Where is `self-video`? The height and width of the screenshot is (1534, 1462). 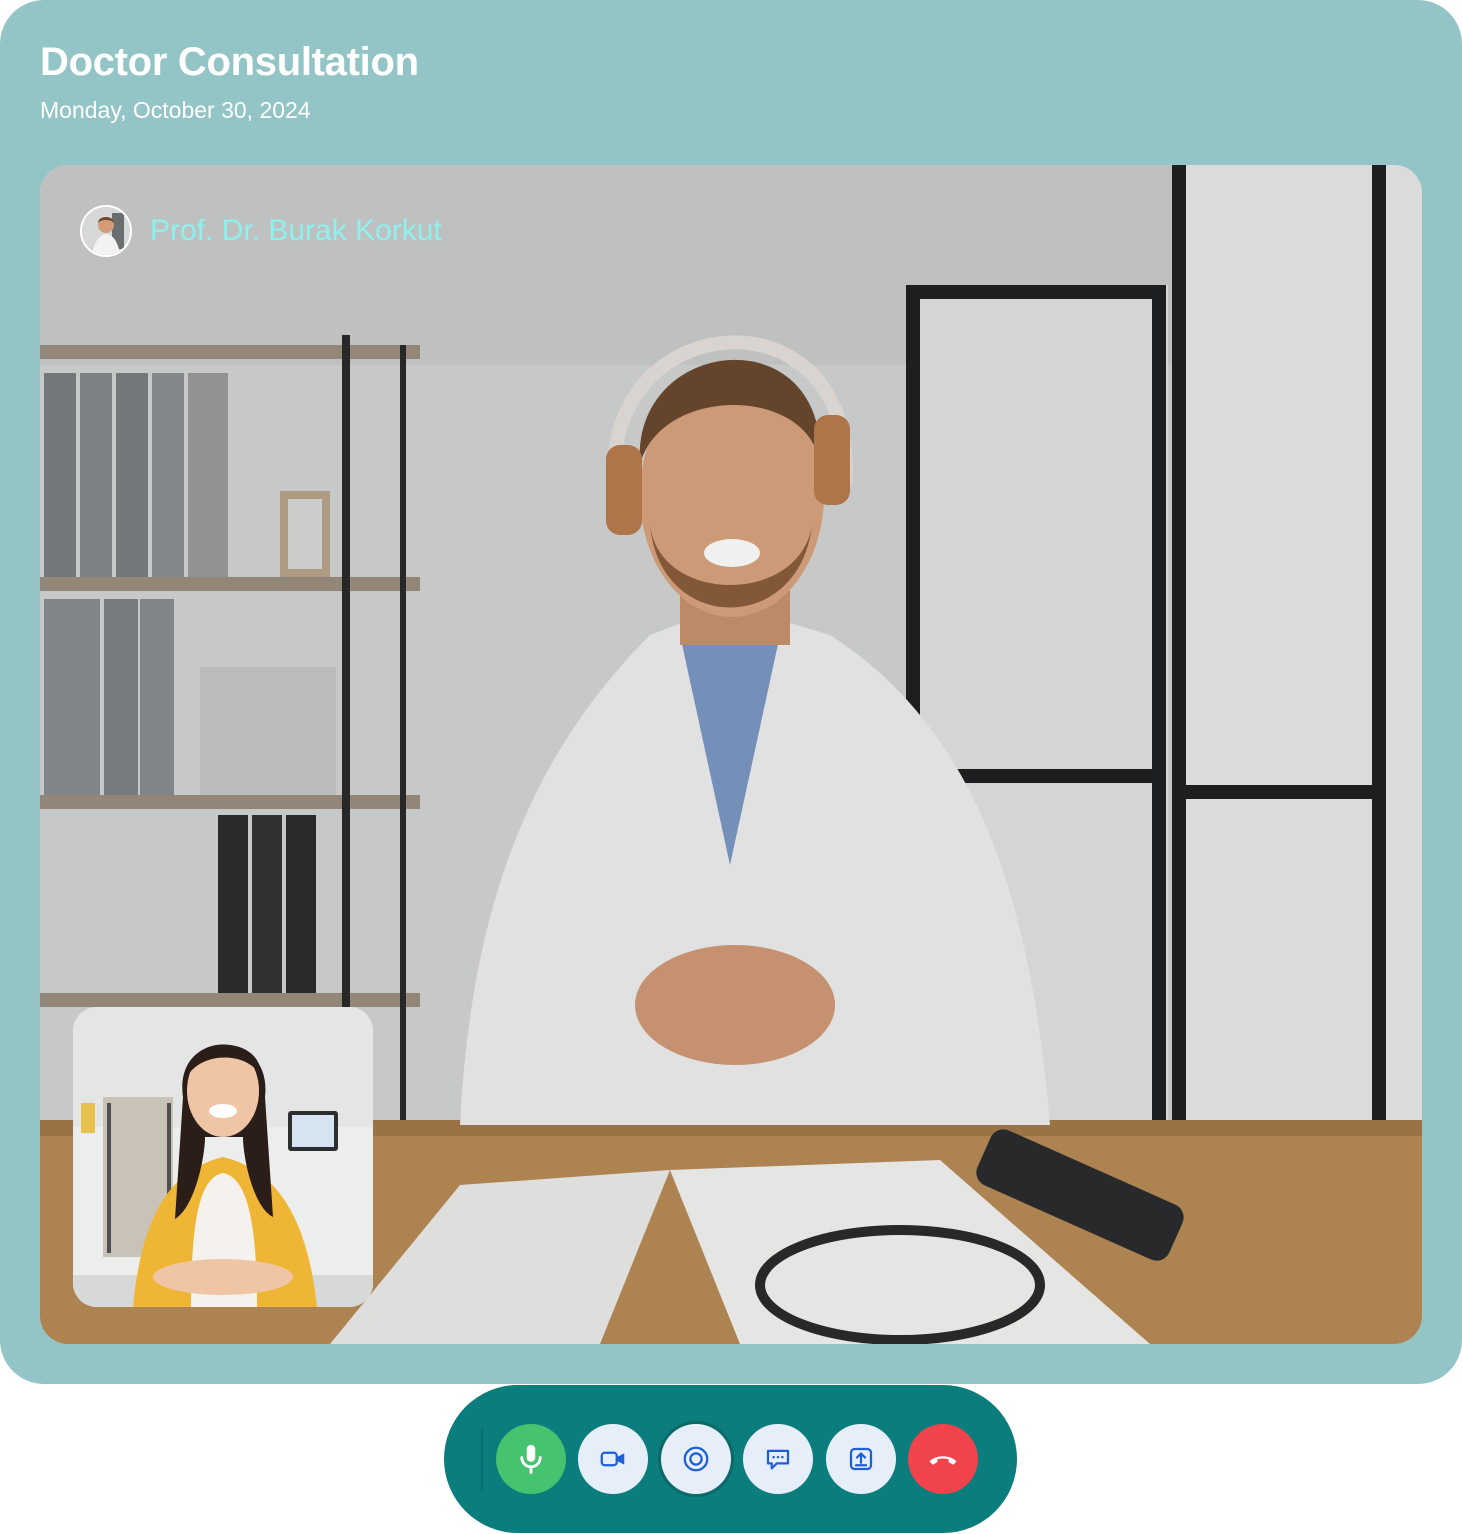 self-video is located at coordinates (223, 1157).